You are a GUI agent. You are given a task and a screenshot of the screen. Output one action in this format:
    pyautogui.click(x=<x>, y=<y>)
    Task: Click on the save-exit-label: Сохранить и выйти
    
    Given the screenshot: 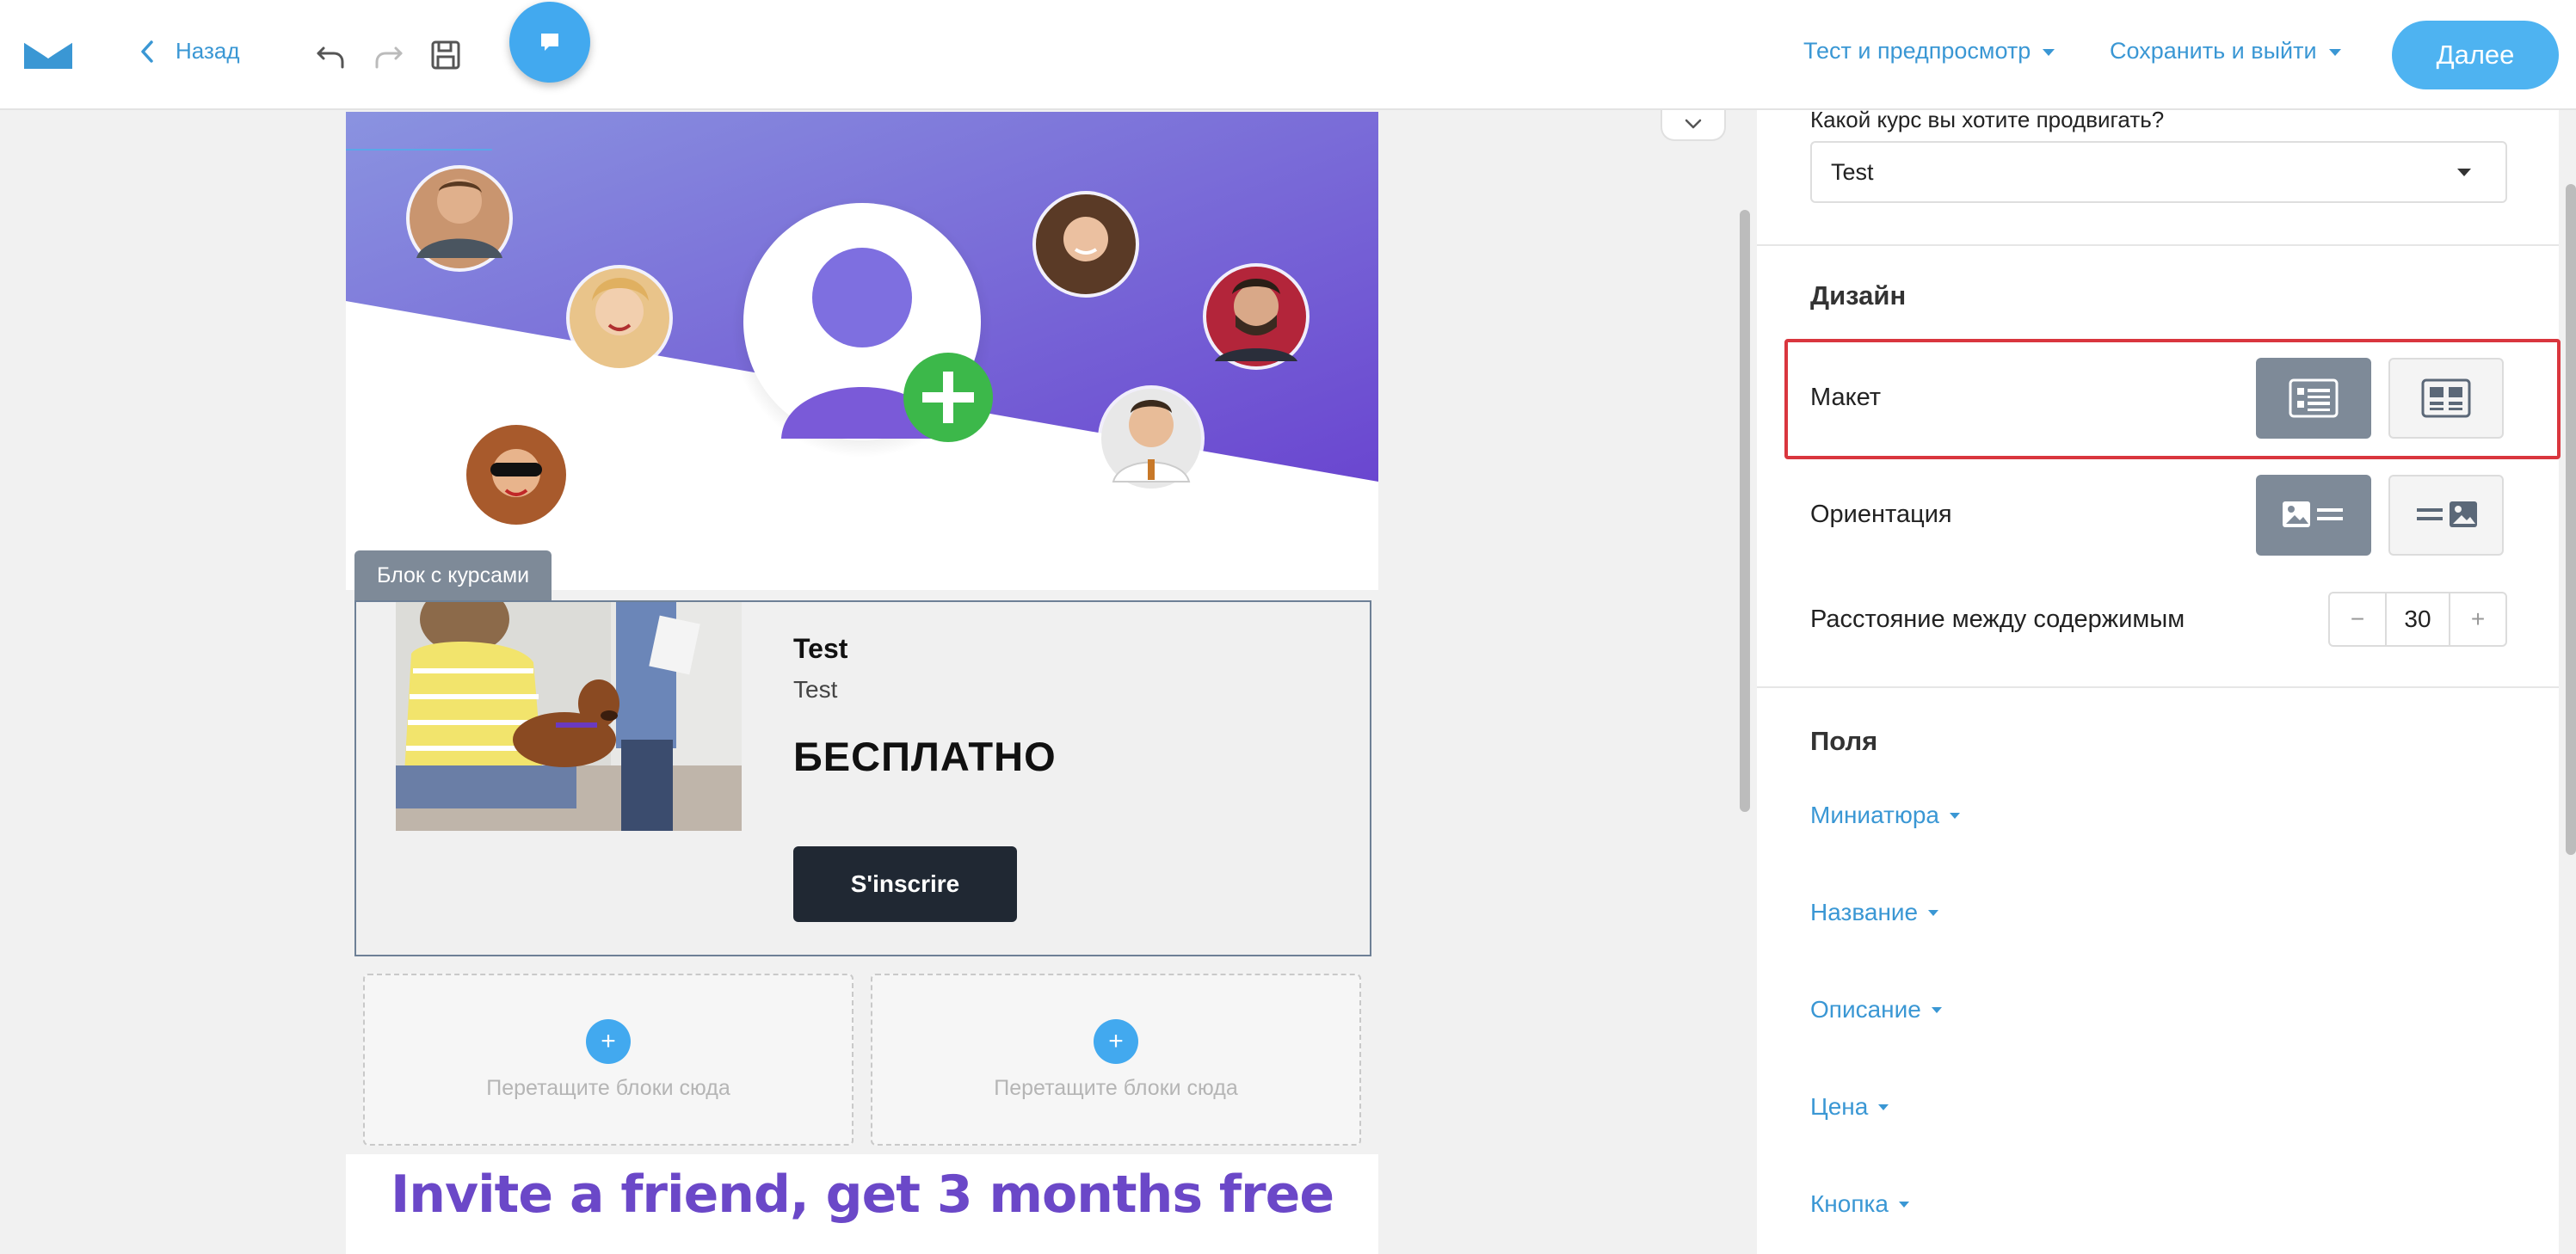 What is the action you would take?
    pyautogui.click(x=2213, y=51)
    